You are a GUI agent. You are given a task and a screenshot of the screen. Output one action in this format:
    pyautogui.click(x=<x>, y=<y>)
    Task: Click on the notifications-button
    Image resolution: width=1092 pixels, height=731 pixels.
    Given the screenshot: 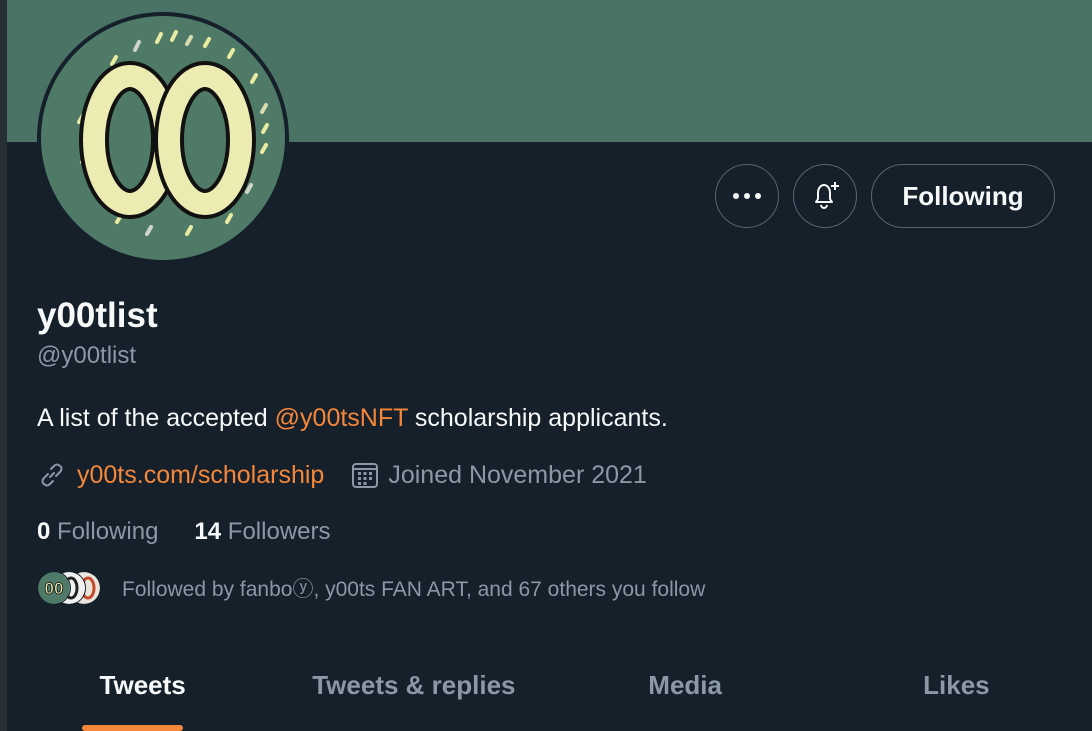 What is the action you would take?
    pyautogui.click(x=825, y=196)
    